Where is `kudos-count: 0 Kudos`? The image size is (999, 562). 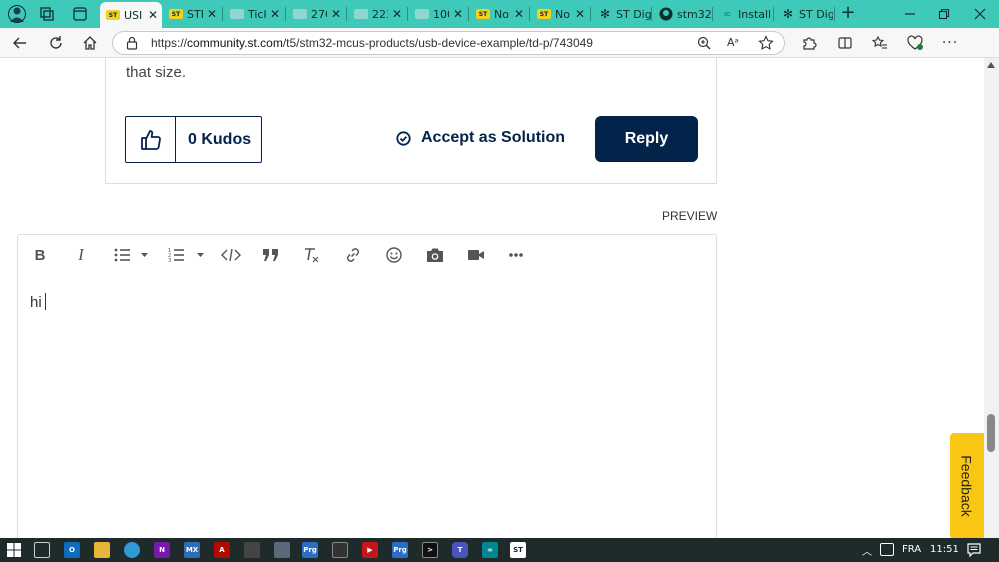
kudos-count: 0 Kudos is located at coordinates (218, 139).